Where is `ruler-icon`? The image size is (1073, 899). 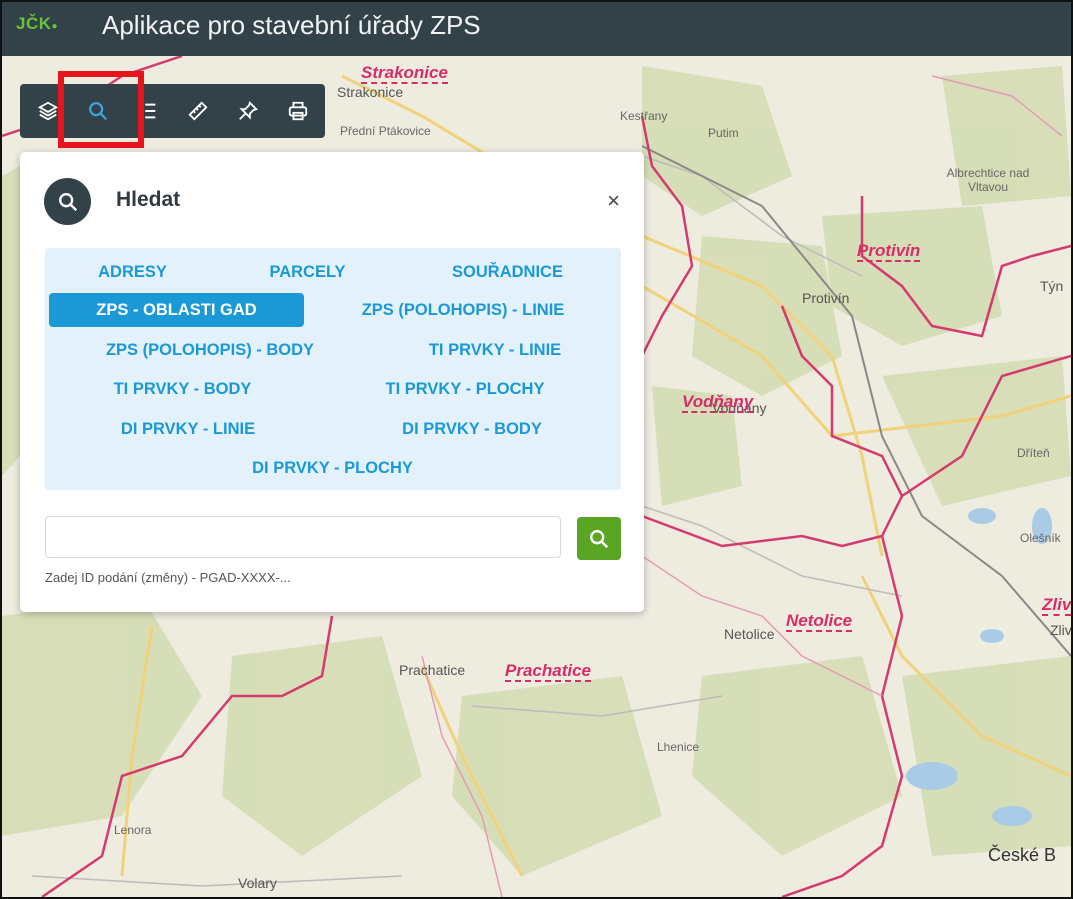
ruler-icon is located at coordinates (198, 111).